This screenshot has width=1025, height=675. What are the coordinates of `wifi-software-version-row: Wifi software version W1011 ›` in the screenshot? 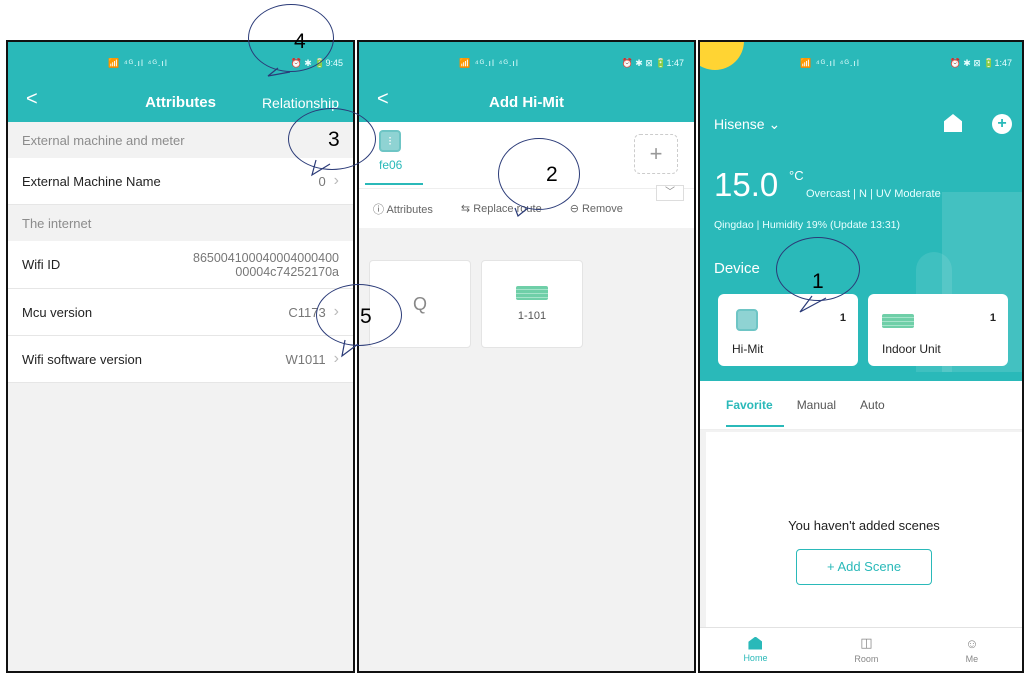 It's located at (180, 359).